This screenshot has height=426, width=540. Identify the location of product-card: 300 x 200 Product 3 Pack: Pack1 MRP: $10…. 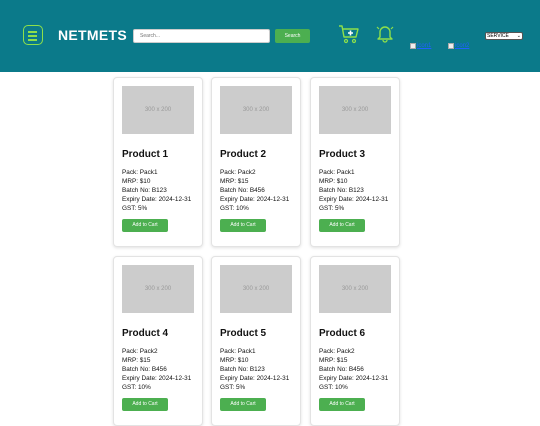
(355, 162).